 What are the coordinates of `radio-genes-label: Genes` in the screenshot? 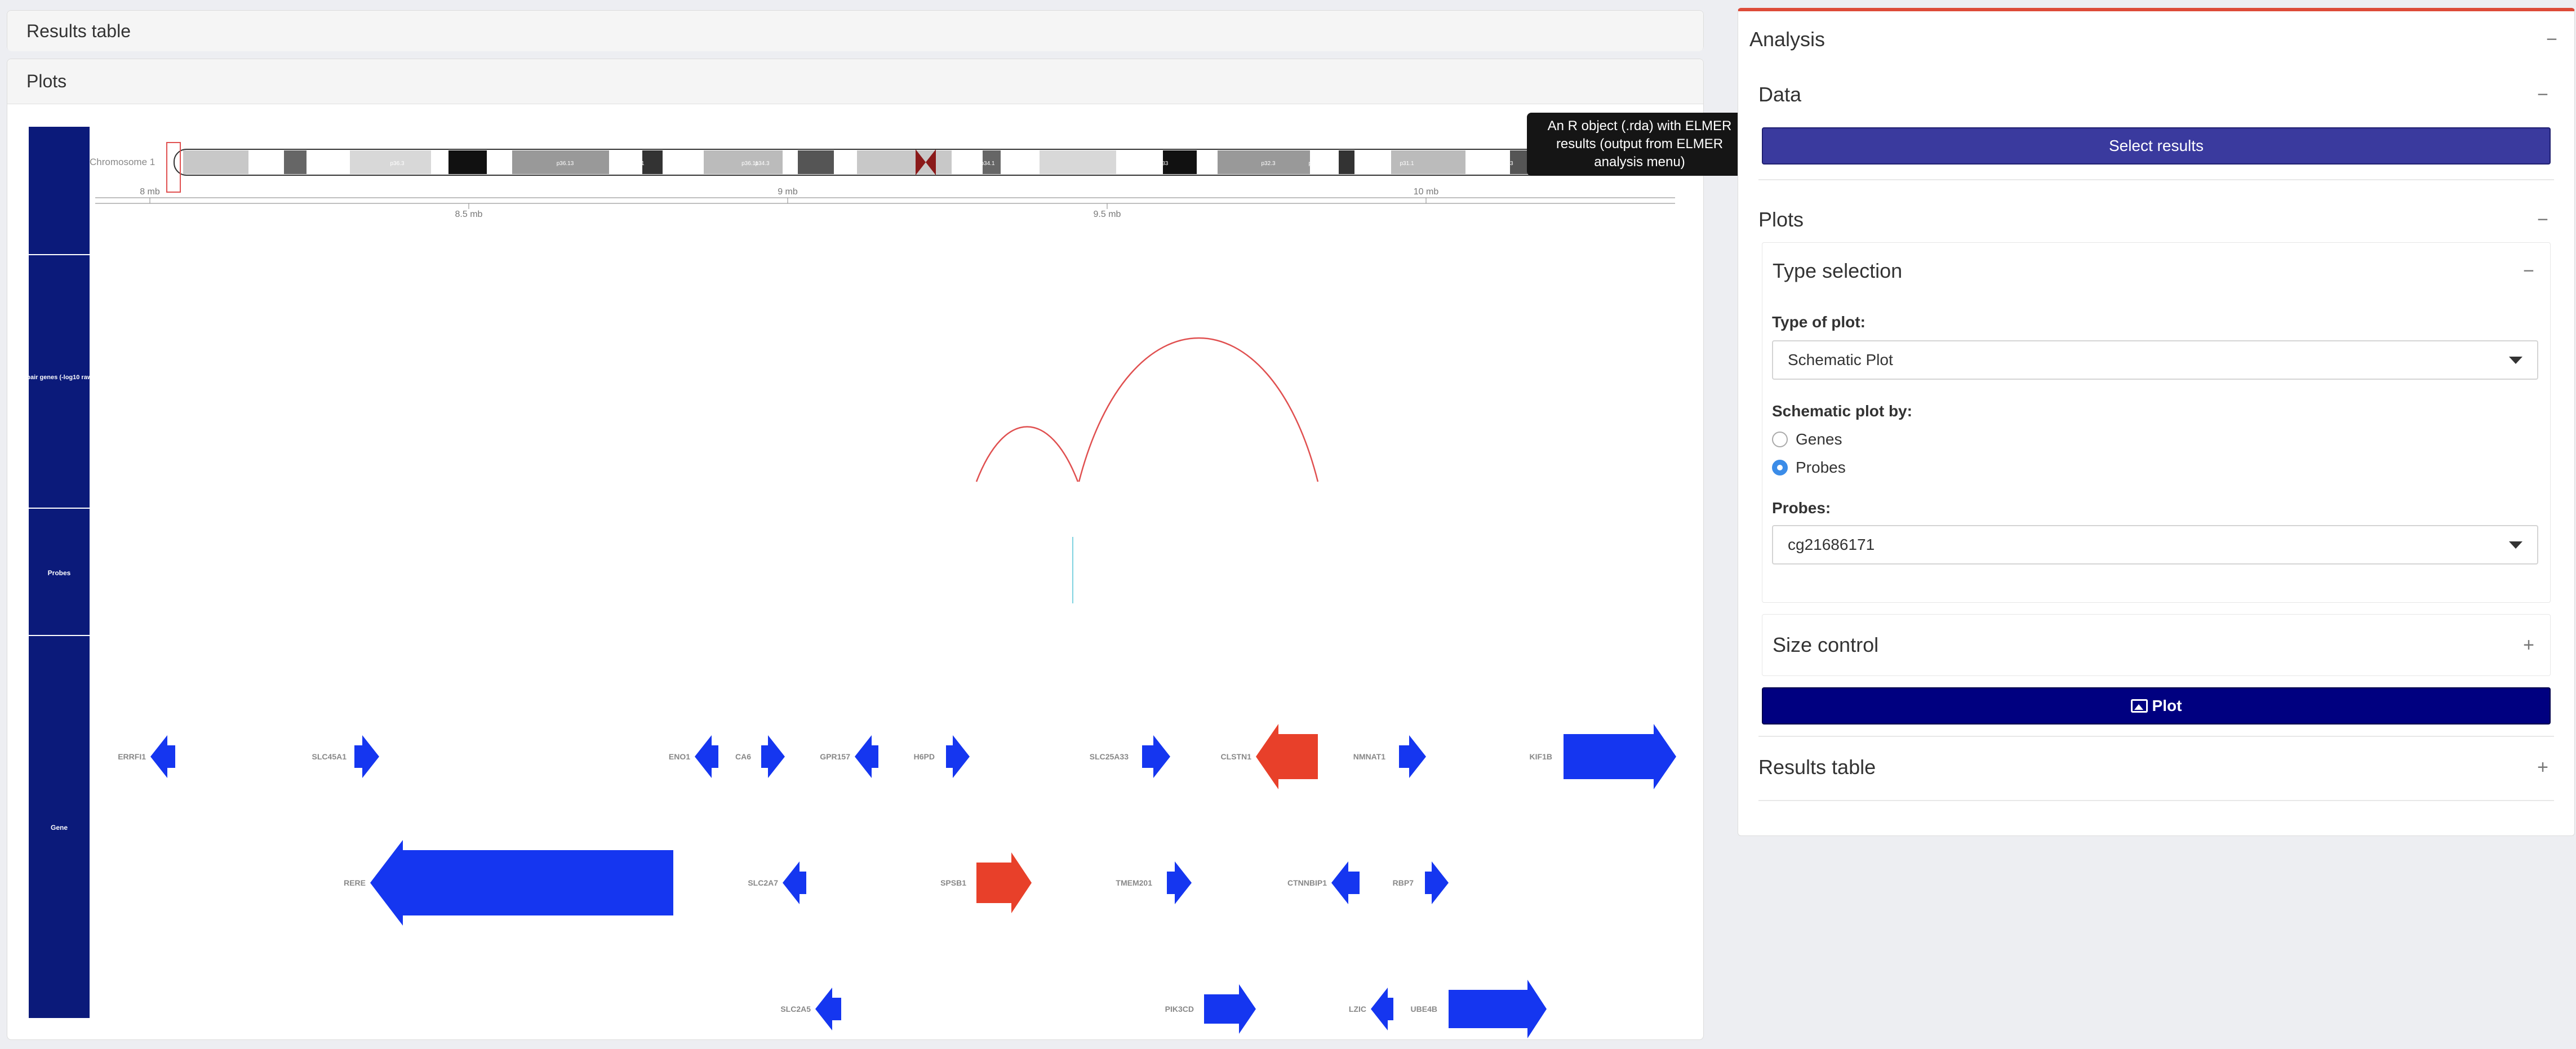 It's located at (1819, 439).